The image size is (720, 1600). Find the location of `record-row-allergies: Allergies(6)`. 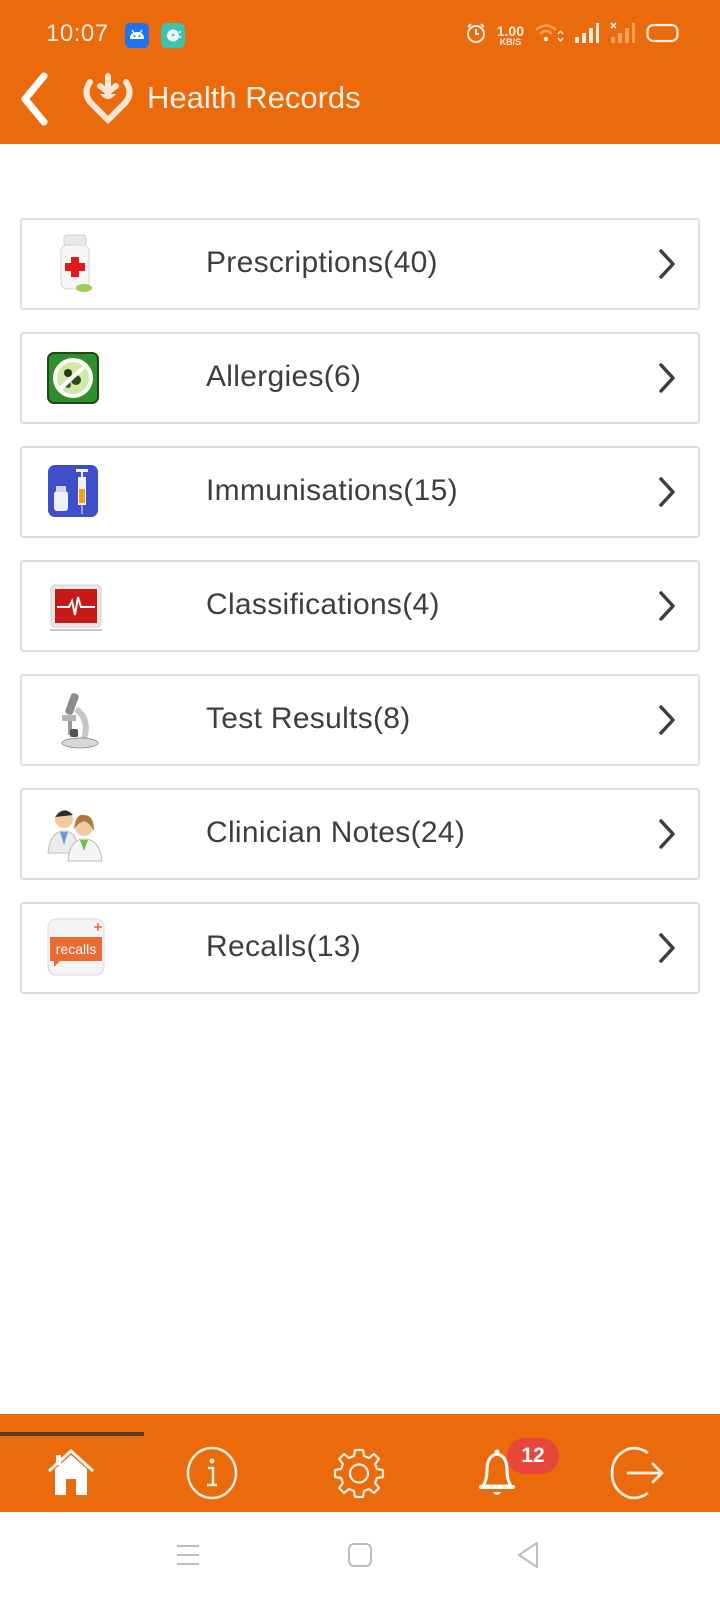

record-row-allergies: Allergies(6) is located at coordinates (360, 378).